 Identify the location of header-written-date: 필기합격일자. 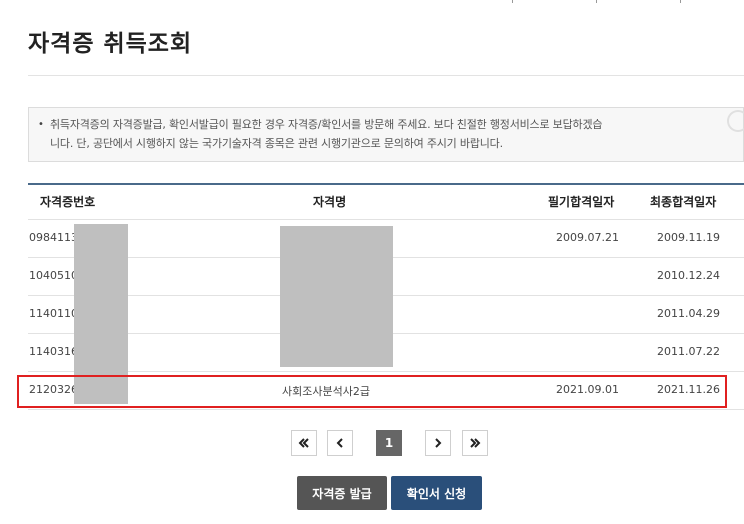
(581, 202).